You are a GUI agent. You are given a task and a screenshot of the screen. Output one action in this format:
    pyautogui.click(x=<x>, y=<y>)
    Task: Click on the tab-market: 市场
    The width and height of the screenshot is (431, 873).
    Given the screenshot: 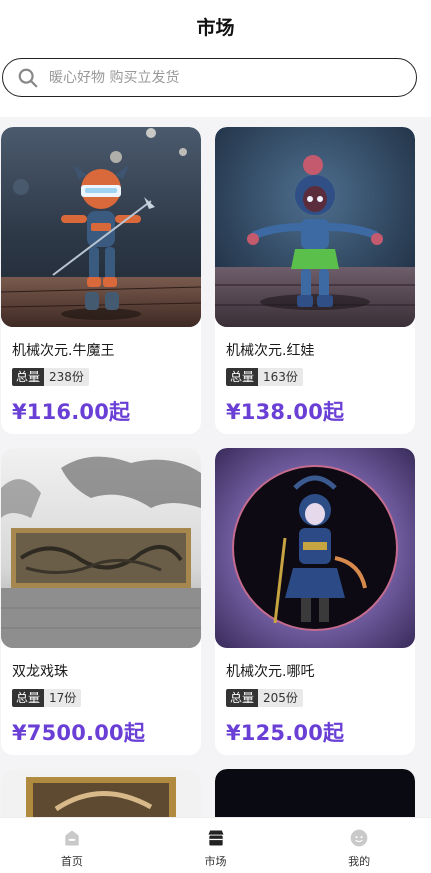 What is the action you would take?
    pyautogui.click(x=216, y=845)
    